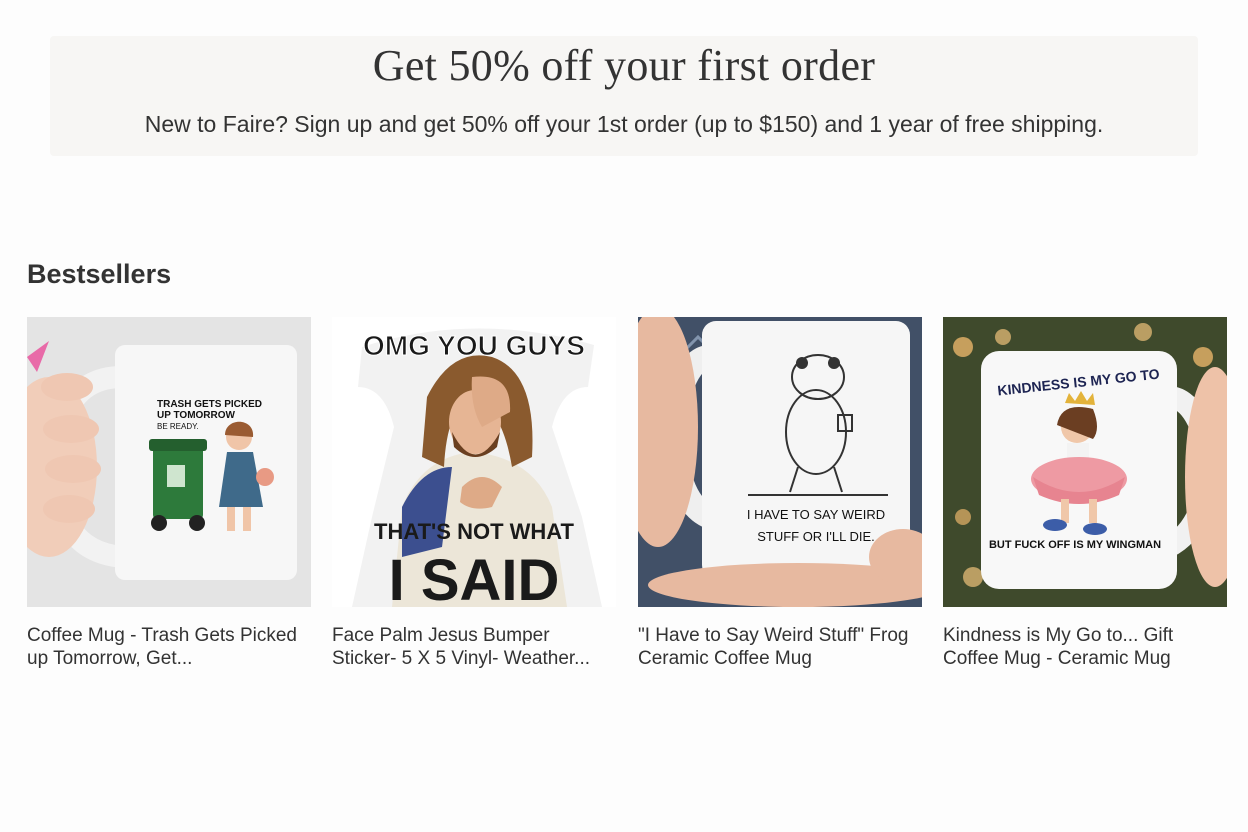 The height and width of the screenshot is (832, 1248). What do you see at coordinates (209, 404) in the screenshot?
I see `mug-text-line1: TRASH GETS PICKED` at bounding box center [209, 404].